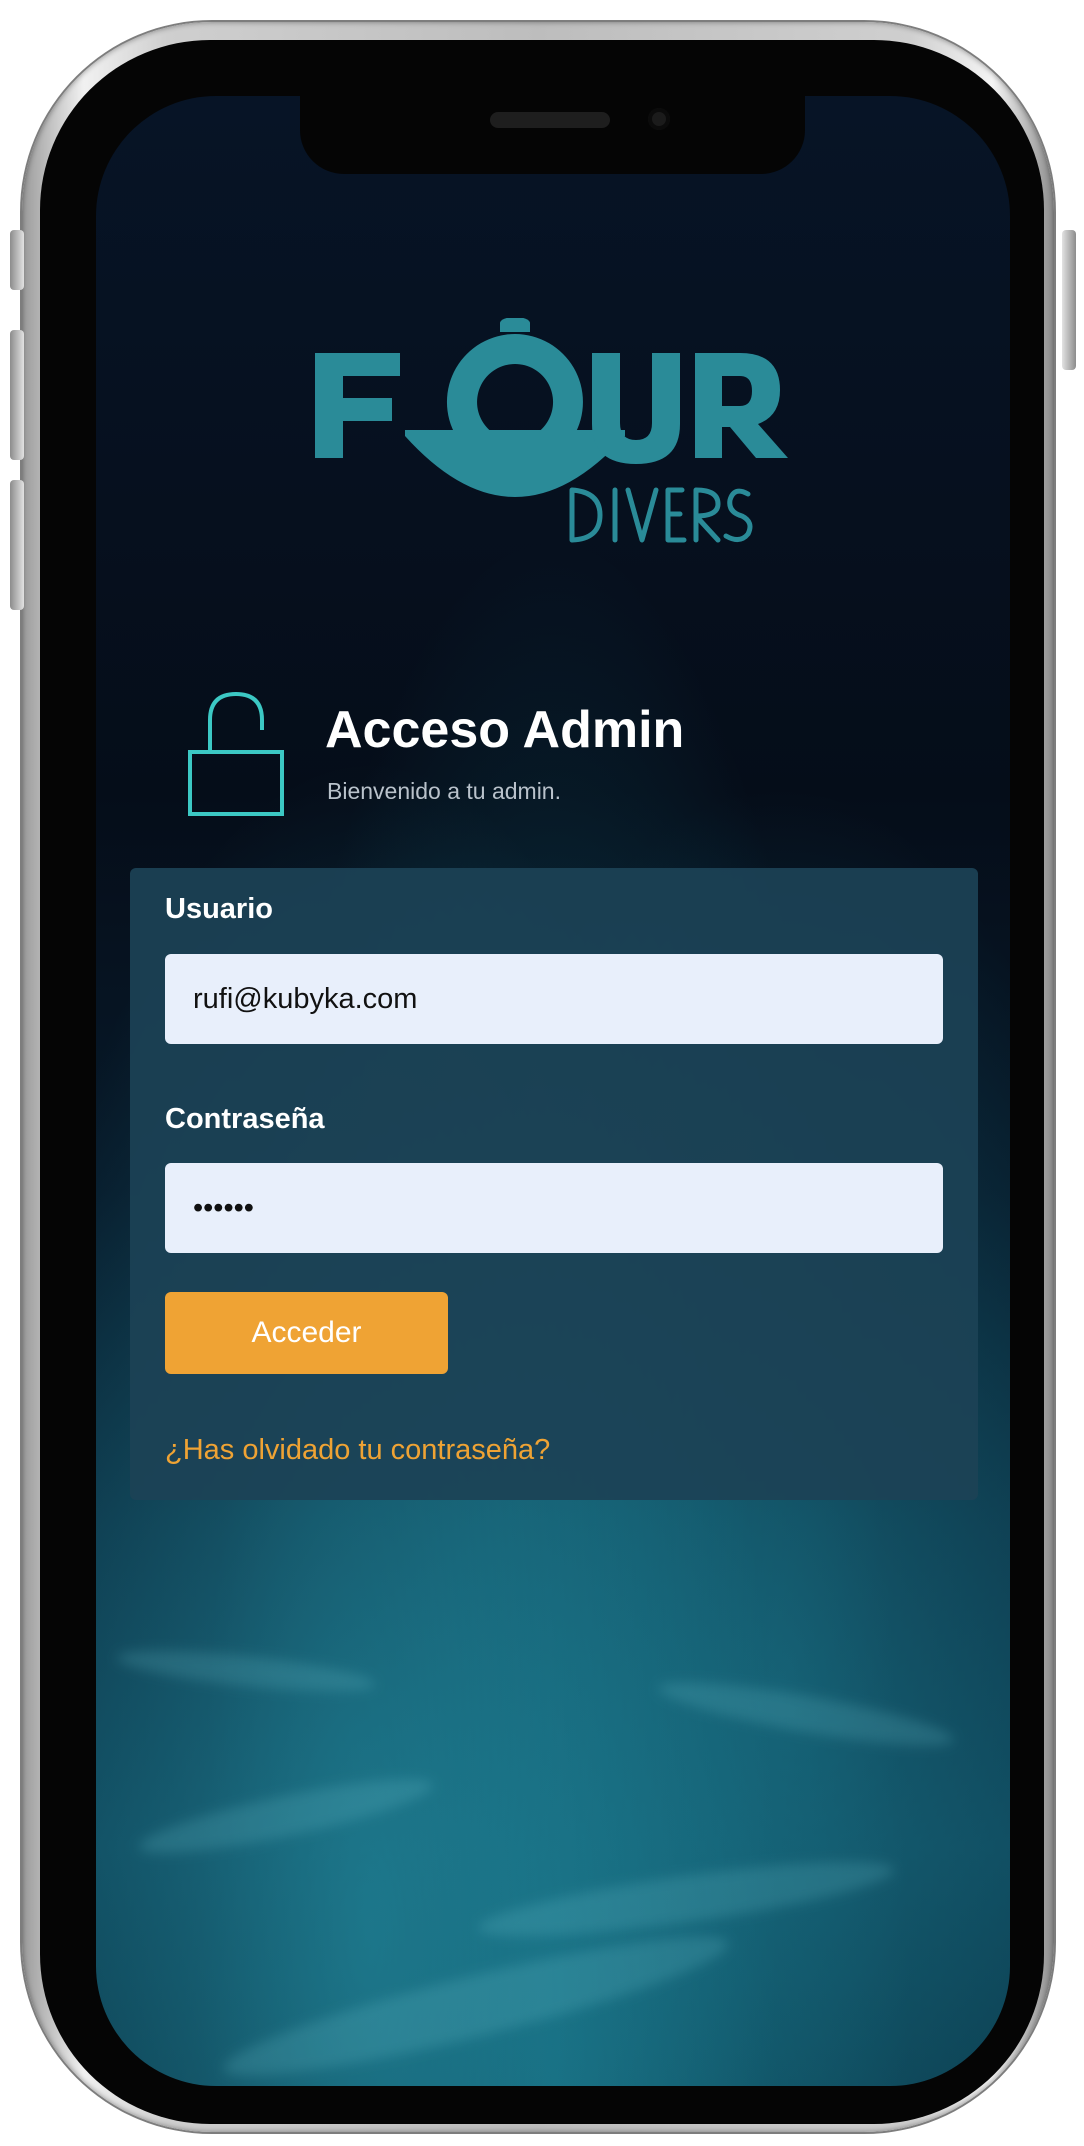 This screenshot has width=1084, height=2146. Describe the element at coordinates (219, 909) in the screenshot. I see `user-label: Usuario` at that location.